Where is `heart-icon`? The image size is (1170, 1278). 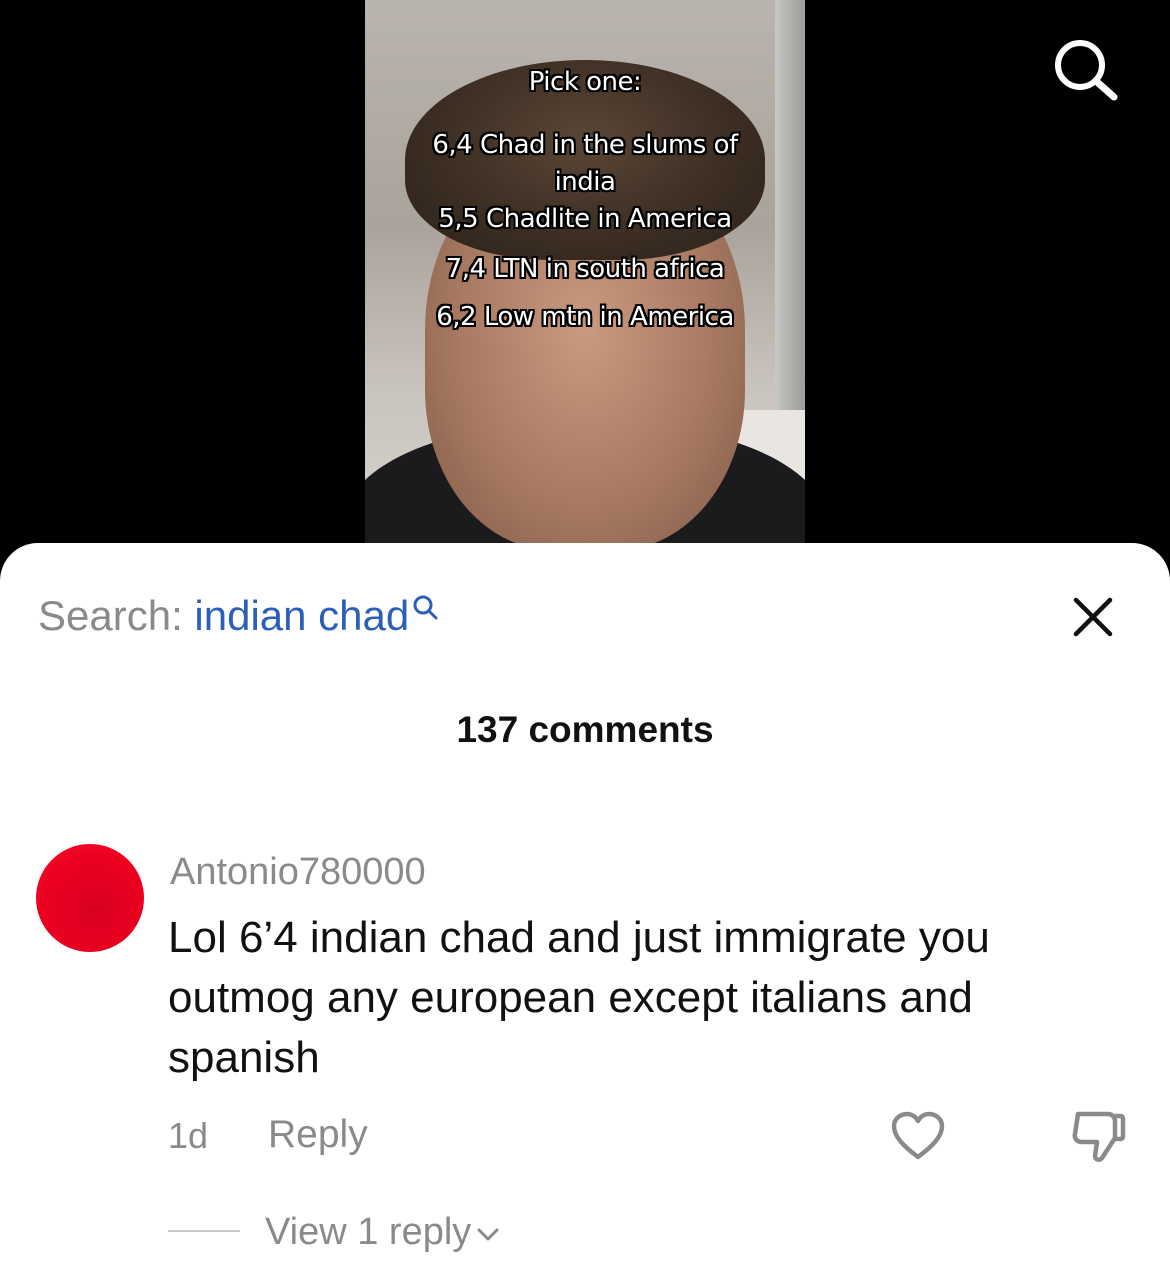
heart-icon is located at coordinates (918, 1136).